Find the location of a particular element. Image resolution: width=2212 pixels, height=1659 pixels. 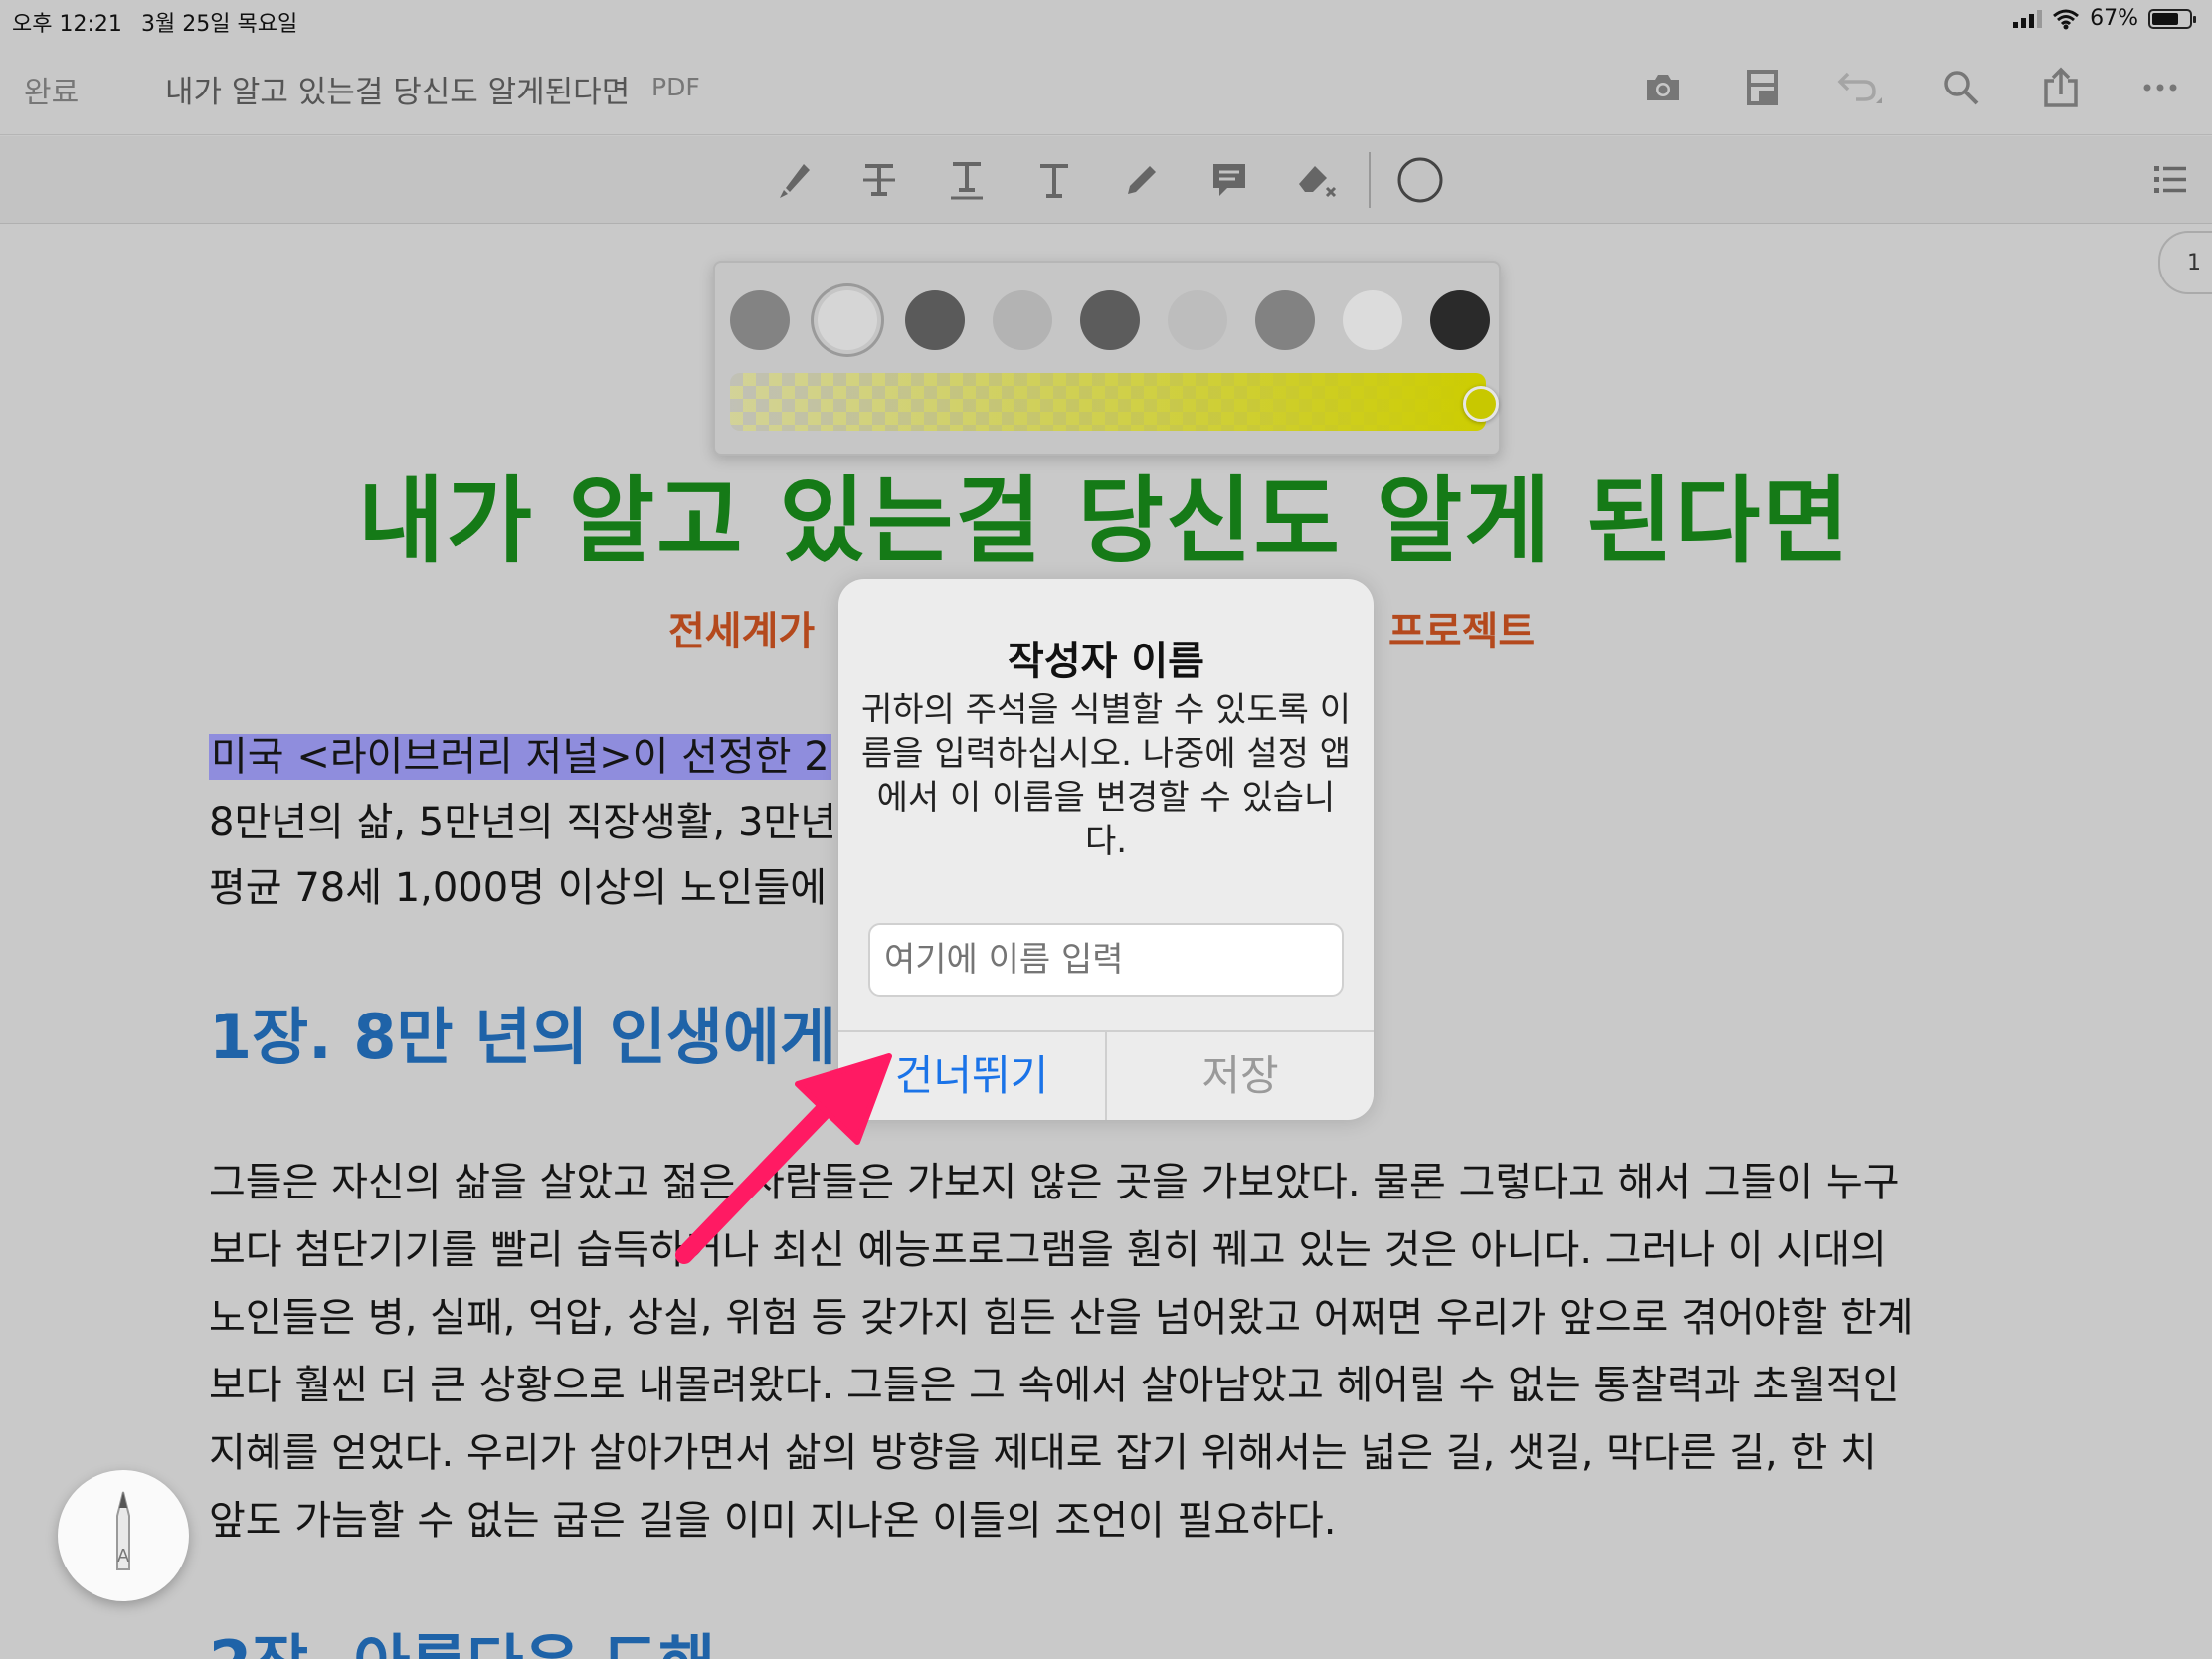

battery-icon is located at coordinates (2172, 18).